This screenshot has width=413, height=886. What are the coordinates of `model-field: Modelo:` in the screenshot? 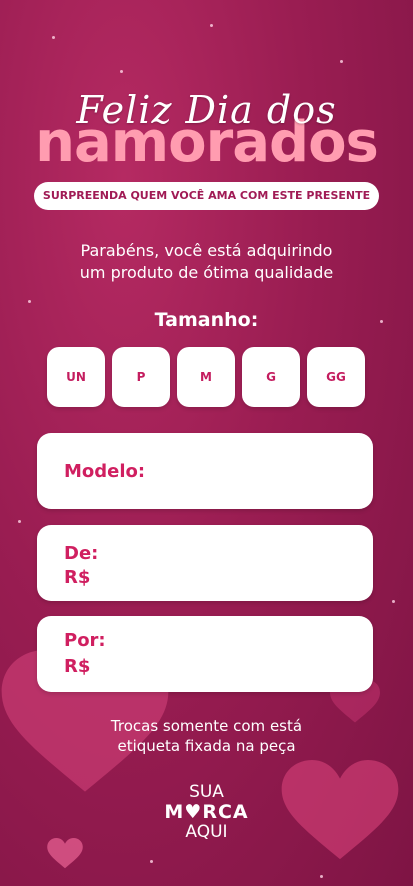 It's located at (205, 471).